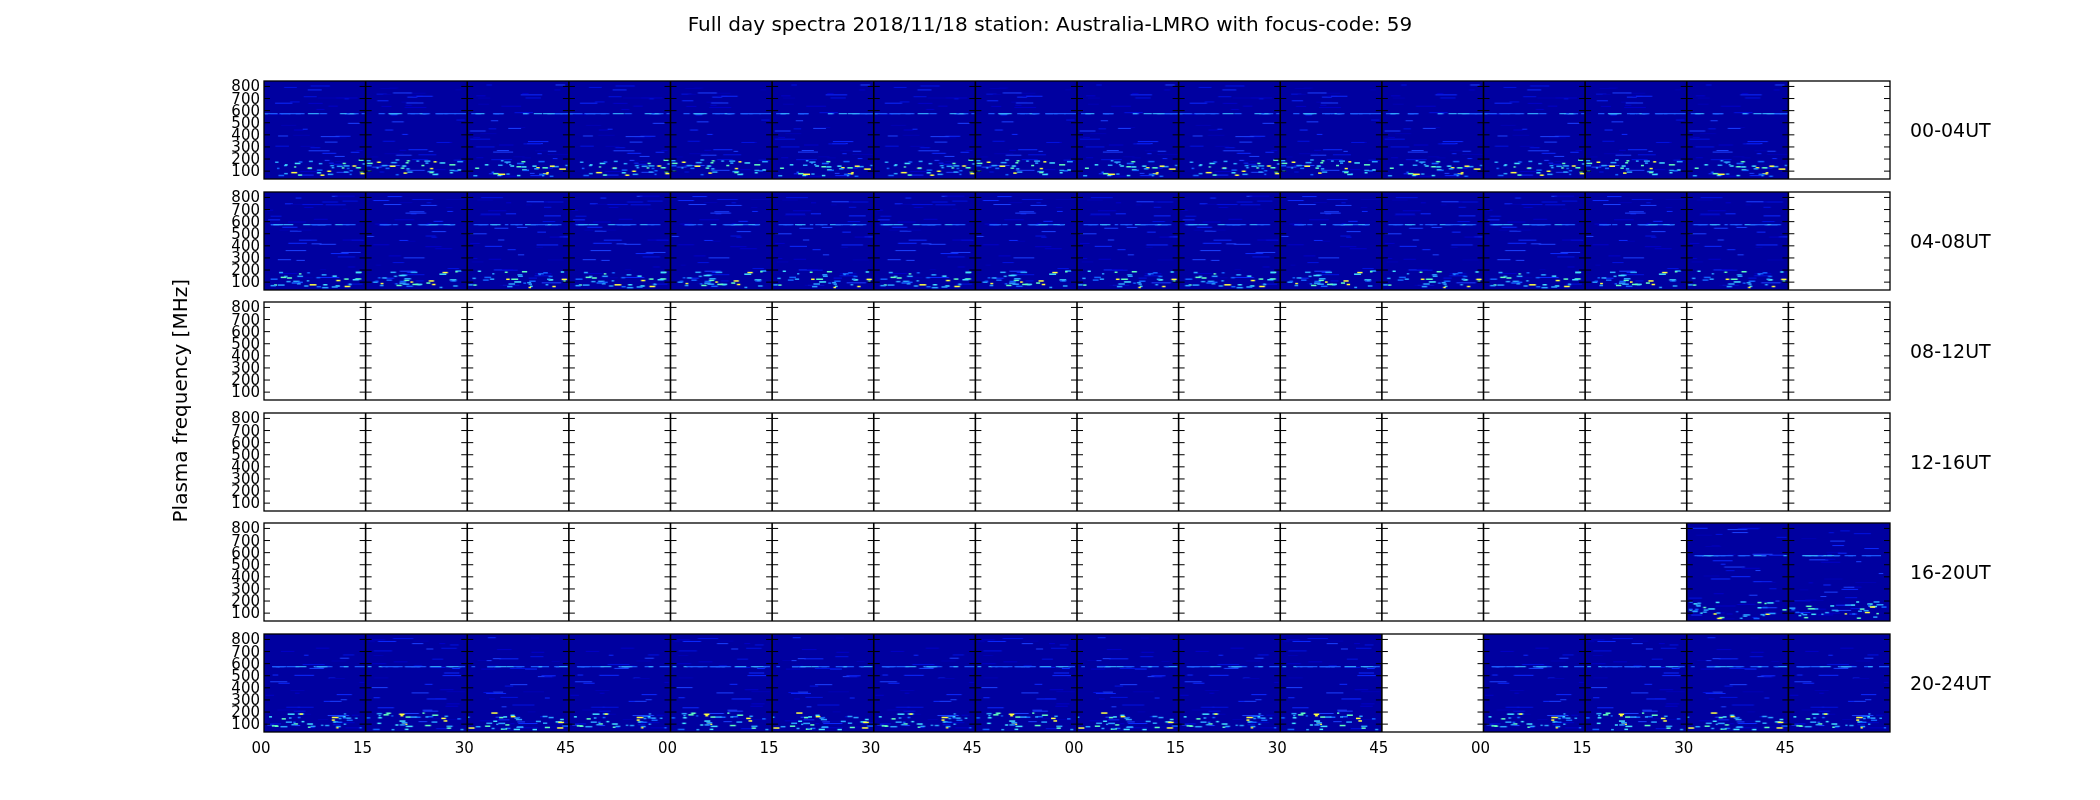  Describe the element at coordinates (1950, 572) in the screenshot. I see `time-range-label: 16-20UT` at that location.